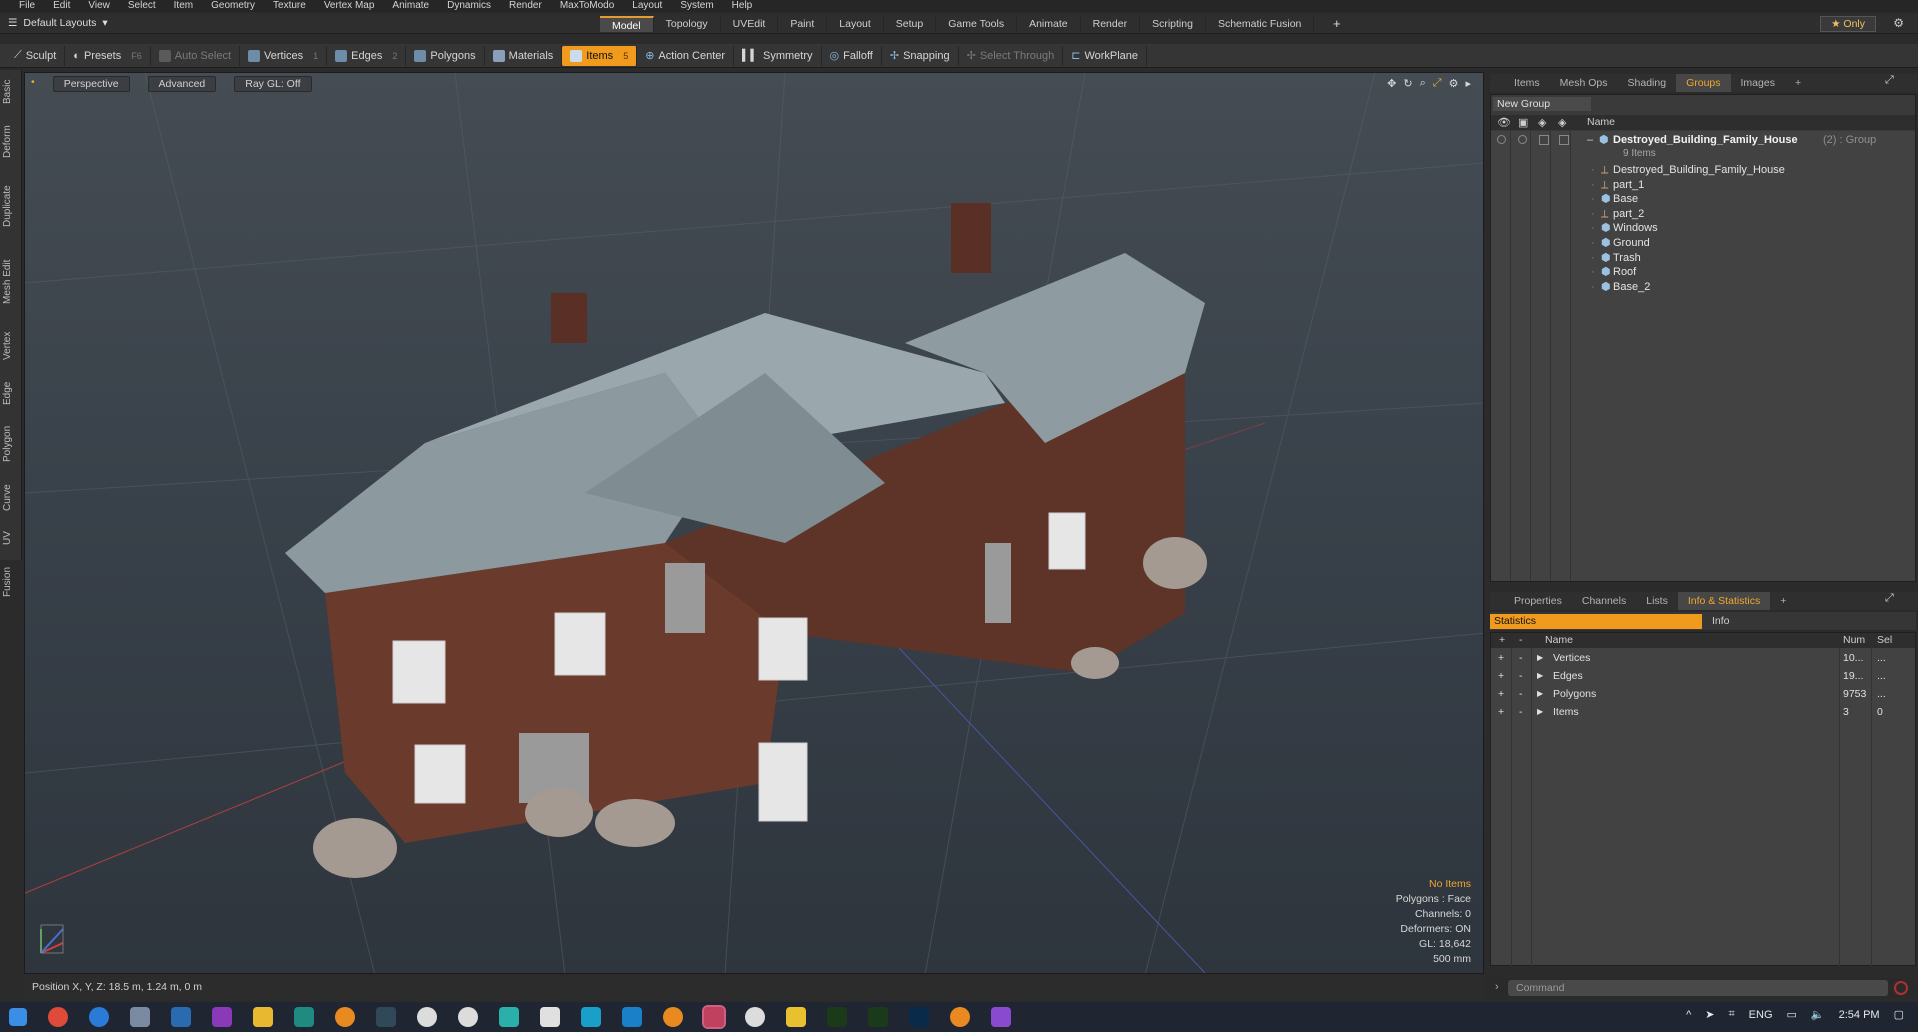 The height and width of the screenshot is (1032, 1918). I want to click on right-panel-tab: Groups, so click(1703, 83).